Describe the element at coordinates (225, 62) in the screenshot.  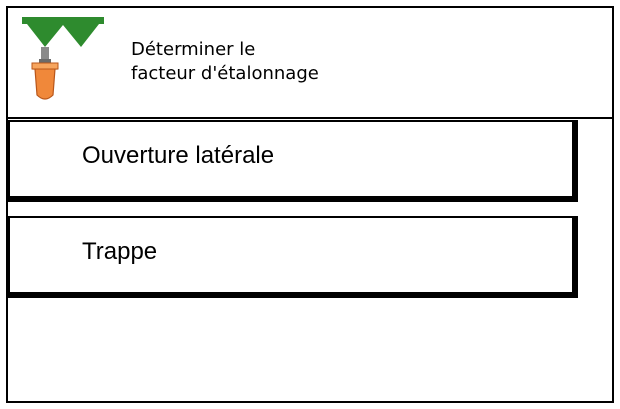
I see `page-title: Déterminer le facteur d'étalonnage` at that location.